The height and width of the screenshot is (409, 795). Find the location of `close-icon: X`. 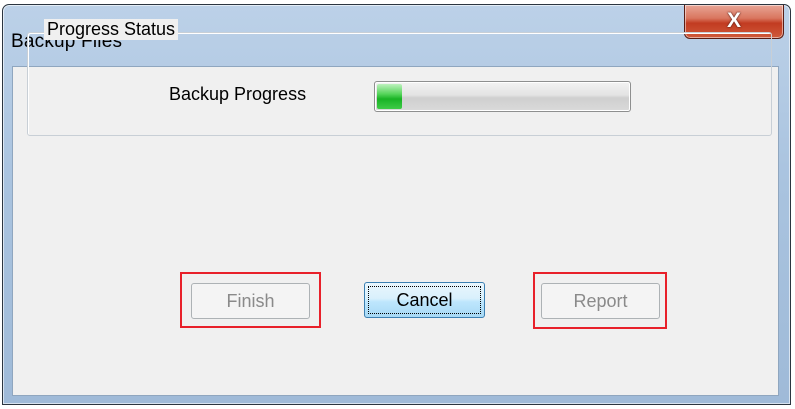

close-icon: X is located at coordinates (733, 20).